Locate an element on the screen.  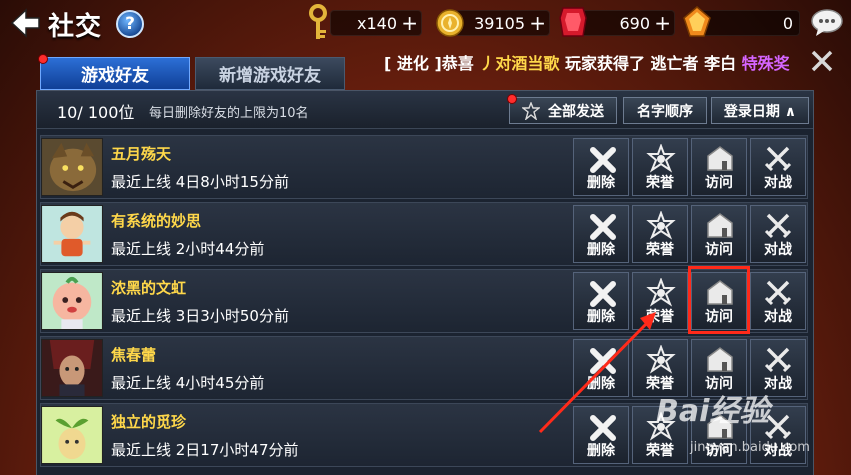
key-count: x140 is located at coordinates (376, 23).